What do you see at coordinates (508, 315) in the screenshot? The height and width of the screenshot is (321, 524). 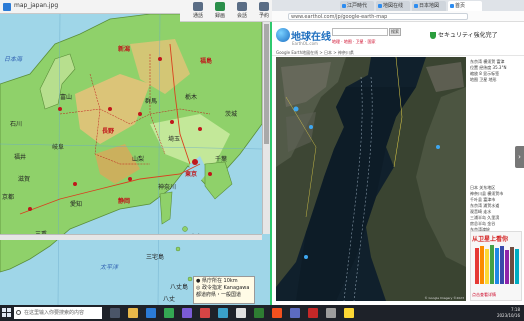 I see `clock-date: 2023/10/16` at bounding box center [508, 315].